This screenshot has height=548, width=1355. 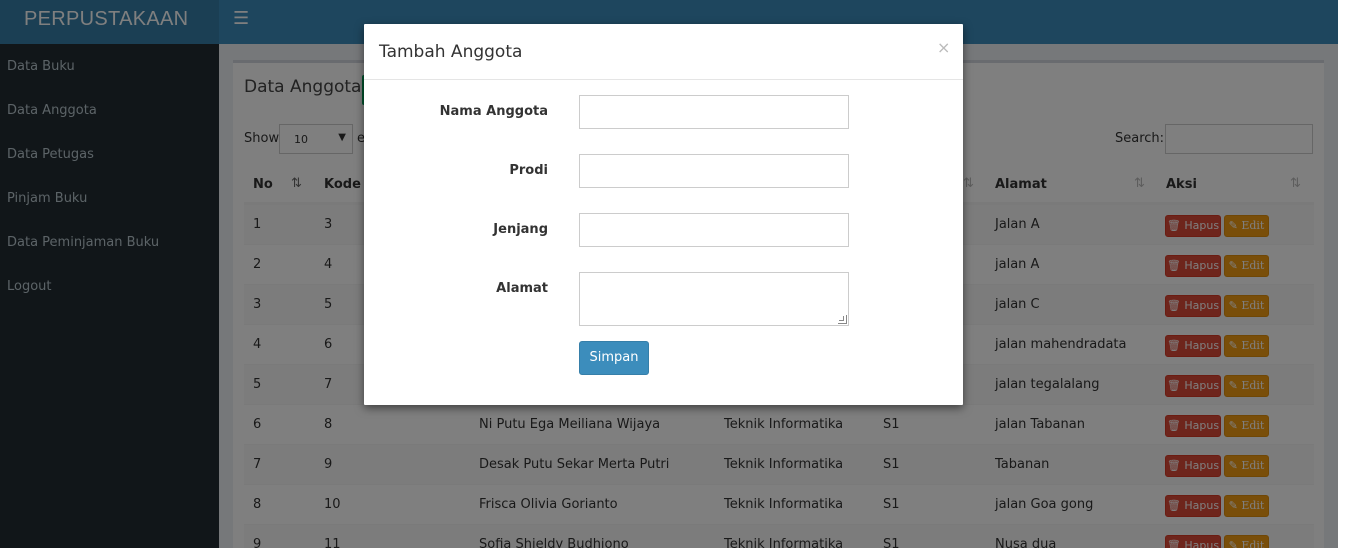 What do you see at coordinates (493, 111) in the screenshot?
I see `nama-anggota-label: Nama Anggota` at bounding box center [493, 111].